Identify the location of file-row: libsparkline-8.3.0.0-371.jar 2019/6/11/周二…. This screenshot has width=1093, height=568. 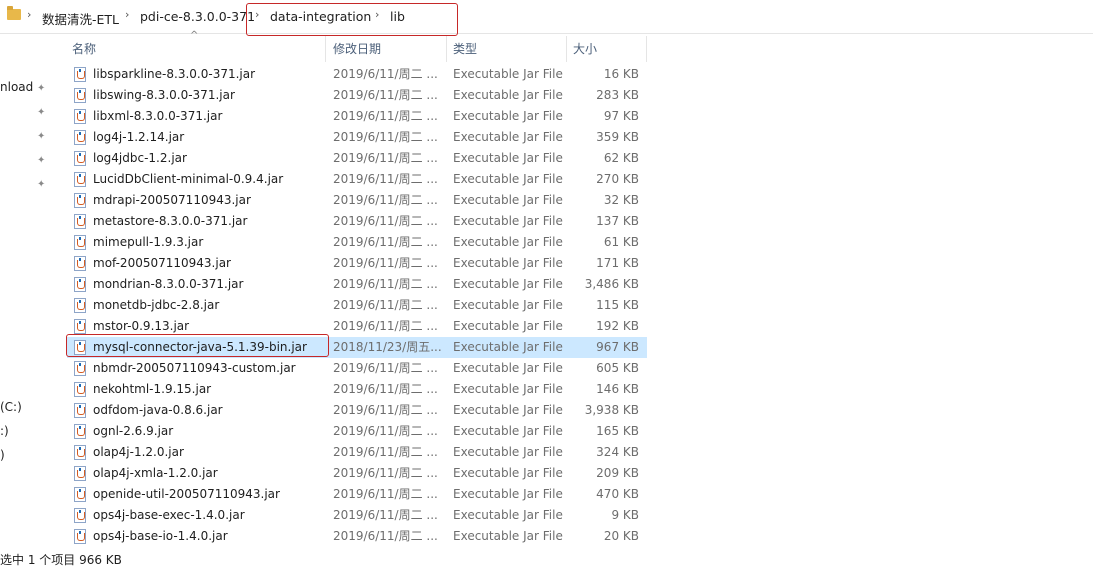
(357, 74).